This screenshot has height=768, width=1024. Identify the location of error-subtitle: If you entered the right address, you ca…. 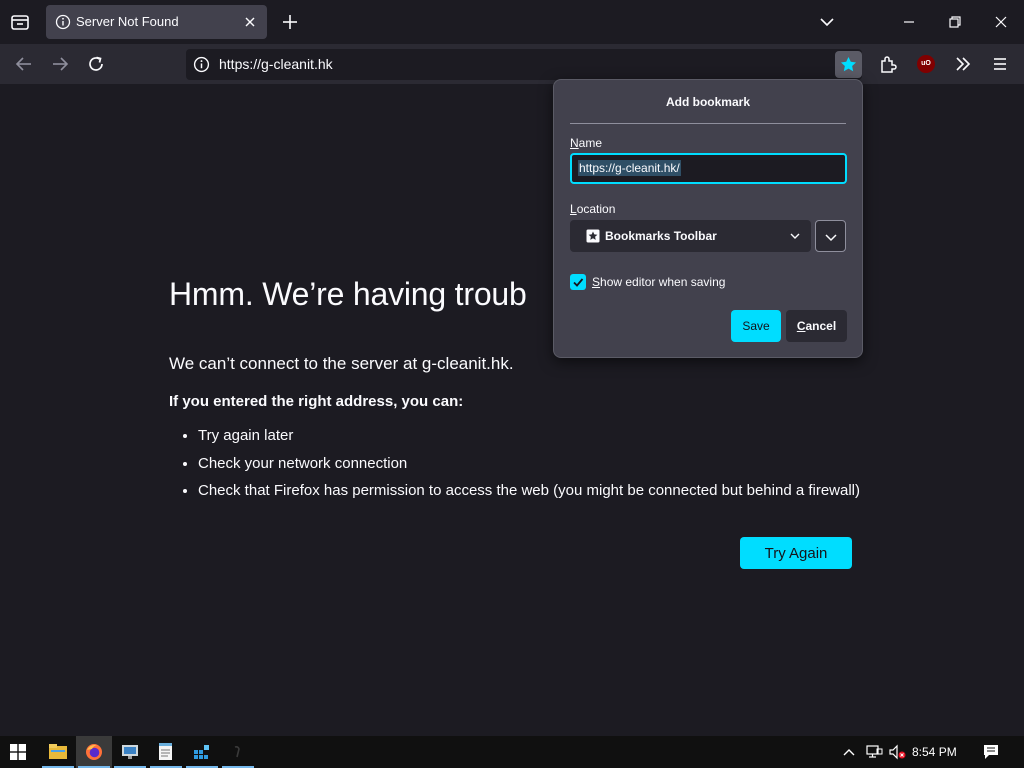
(316, 401).